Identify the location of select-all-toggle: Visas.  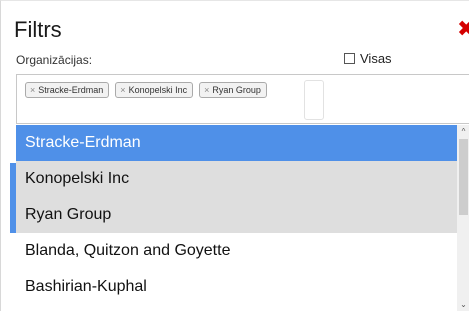
(368, 58).